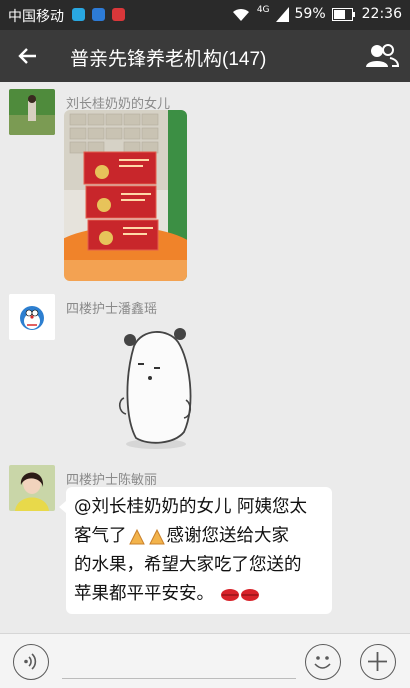  What do you see at coordinates (179, 678) in the screenshot?
I see `message-input` at bounding box center [179, 678].